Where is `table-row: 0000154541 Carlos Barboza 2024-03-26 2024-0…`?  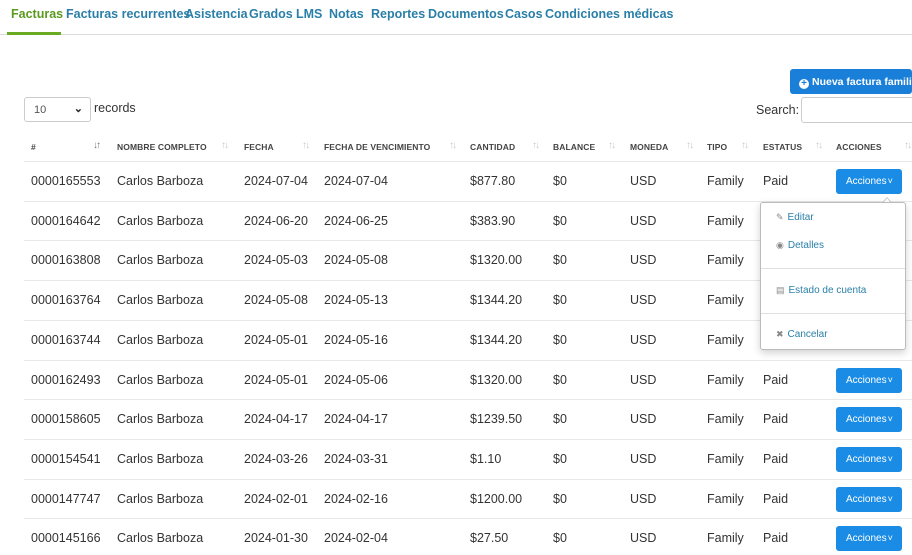 table-row: 0000154541 Carlos Barboza 2024-03-26 2024-0… is located at coordinates (468, 458).